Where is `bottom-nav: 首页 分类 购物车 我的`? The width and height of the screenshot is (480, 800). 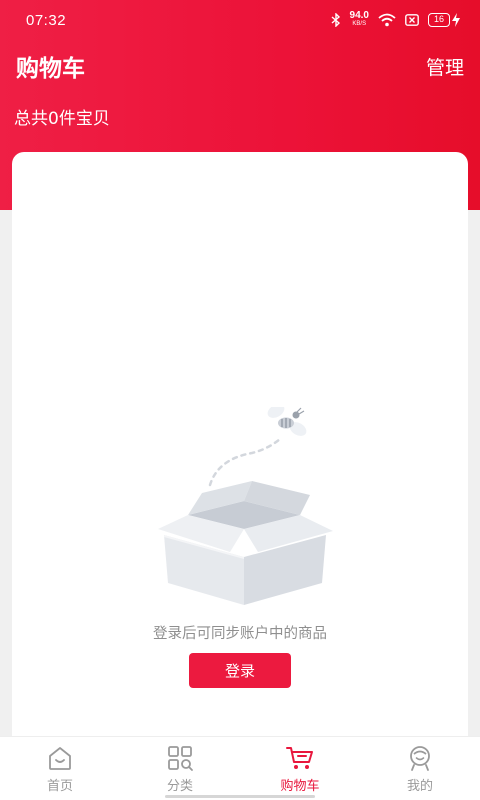 bottom-nav: 首页 分类 购物车 我的 is located at coordinates (240, 768).